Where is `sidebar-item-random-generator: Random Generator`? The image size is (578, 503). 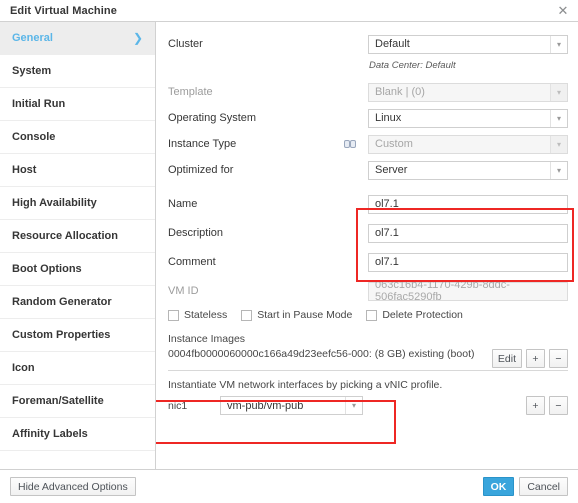
sidebar-item-random-generator: Random Generator is located at coordinates (77, 302).